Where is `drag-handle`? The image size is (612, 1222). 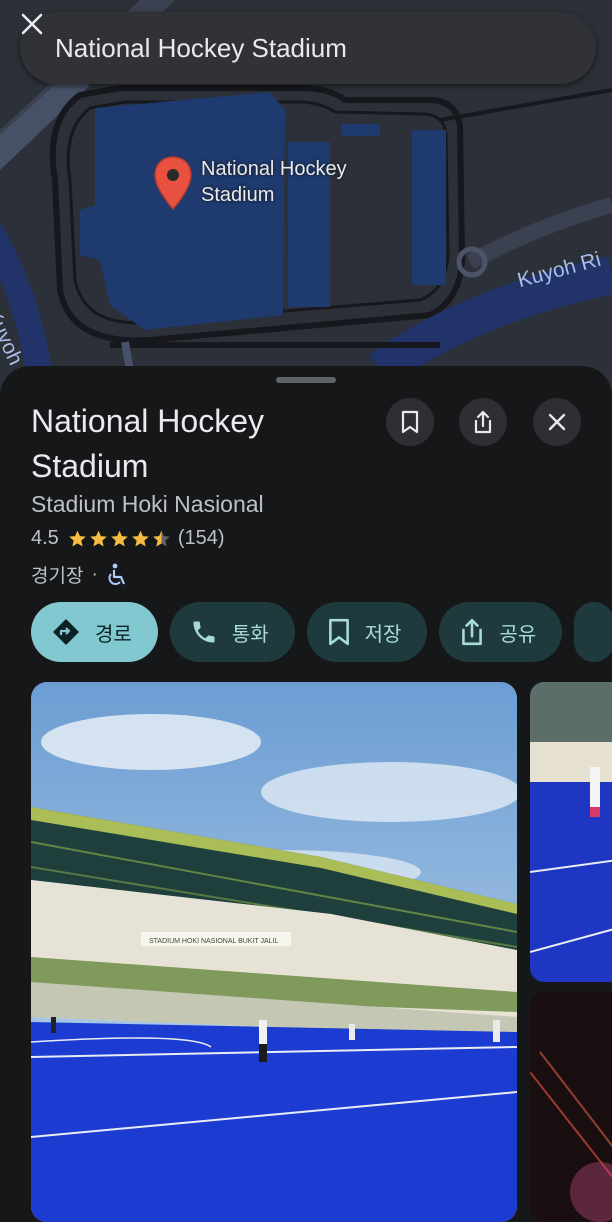
drag-handle is located at coordinates (306, 380).